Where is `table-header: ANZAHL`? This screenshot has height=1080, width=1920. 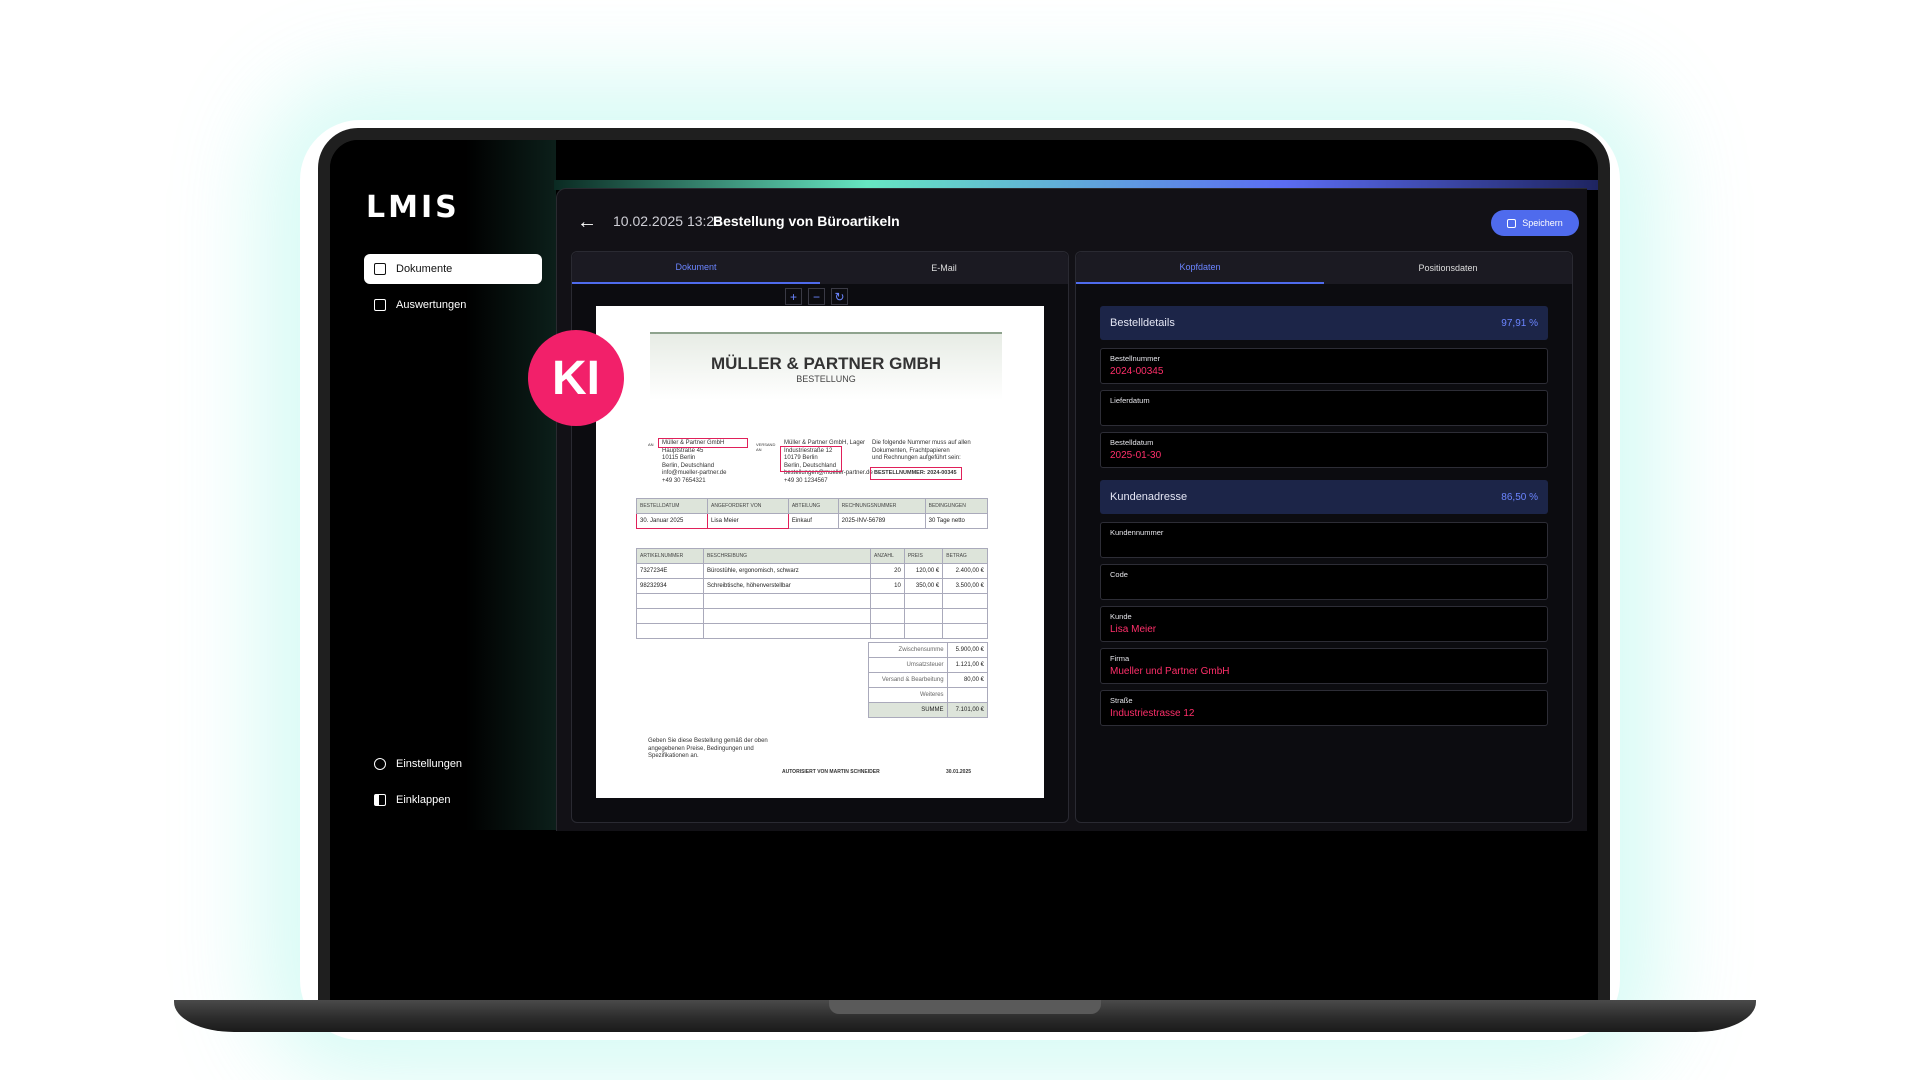
table-header: ANZAHL is located at coordinates (887, 556).